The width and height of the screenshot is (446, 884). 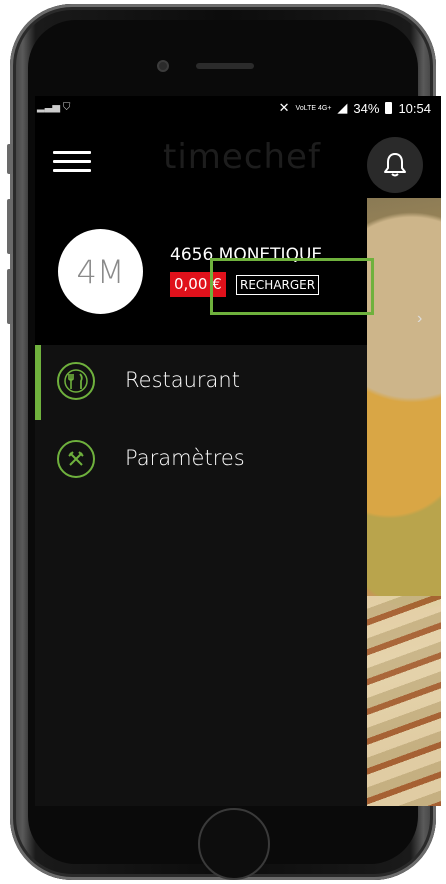 I want to click on account-name: 4656 MONETIQUE, so click(x=246, y=255).